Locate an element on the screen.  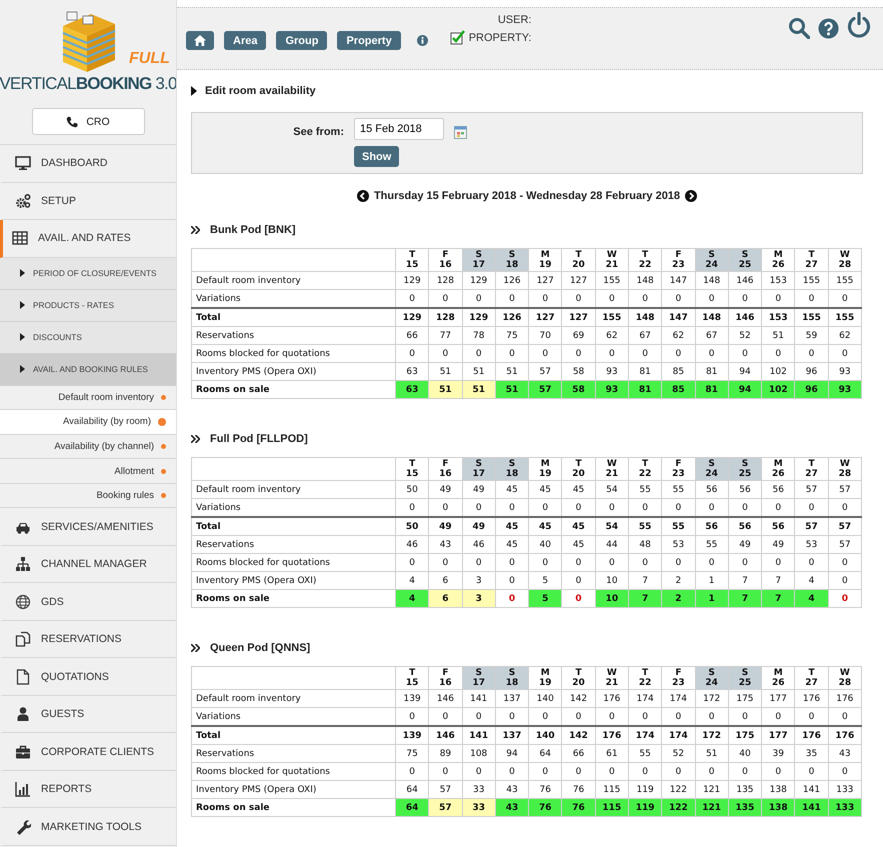
table-cell: 140 is located at coordinates (545, 735).